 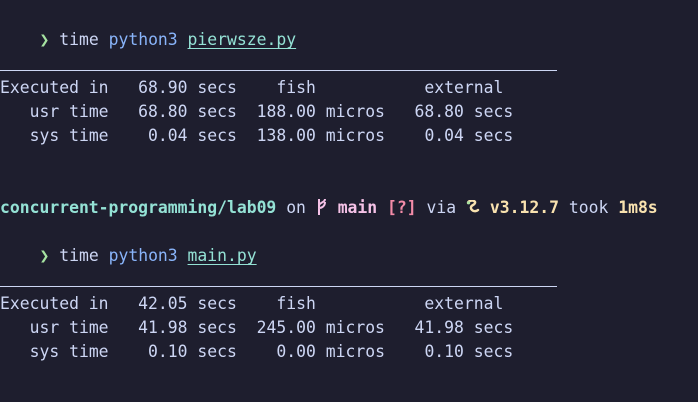 What do you see at coordinates (148, 26) in the screenshot?
I see `command-line-1: ❯ time python3 pierwsze.py` at bounding box center [148, 26].